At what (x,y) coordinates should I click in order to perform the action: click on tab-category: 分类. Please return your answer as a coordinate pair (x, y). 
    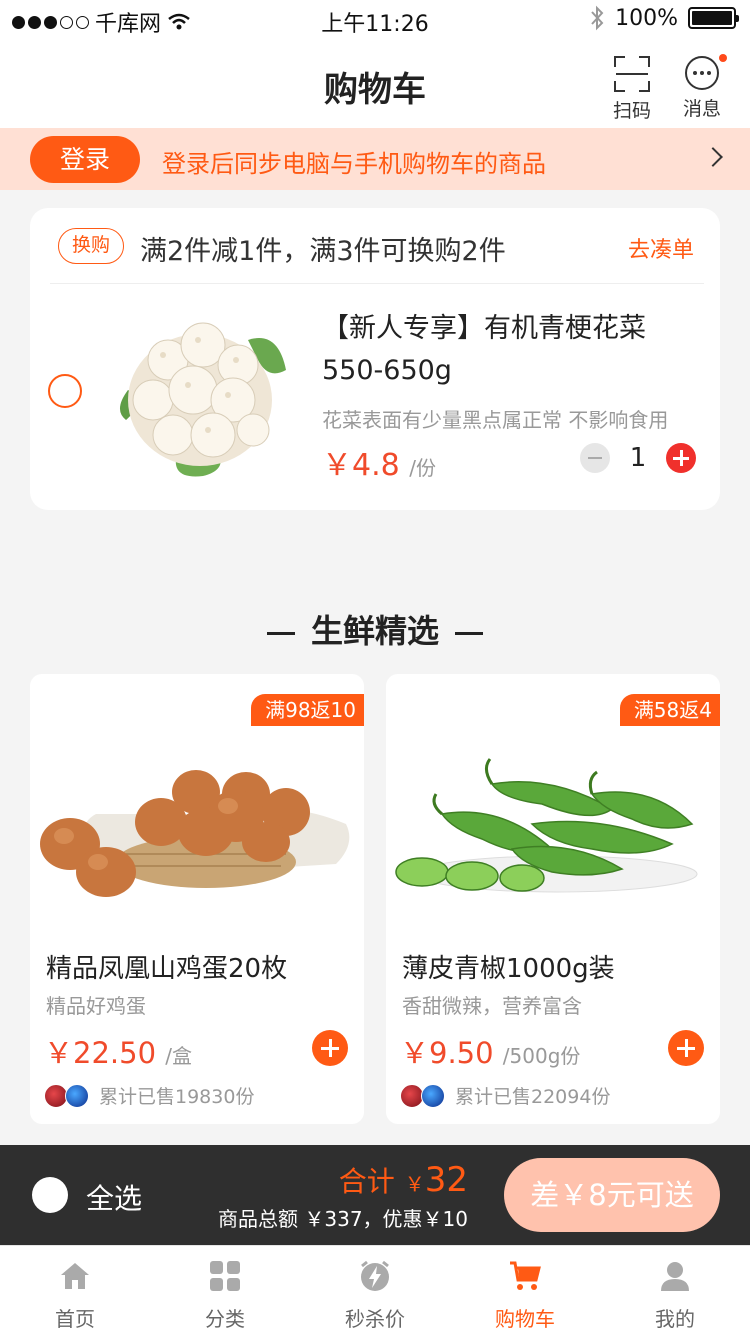
    Looking at the image, I should click on (225, 1290).